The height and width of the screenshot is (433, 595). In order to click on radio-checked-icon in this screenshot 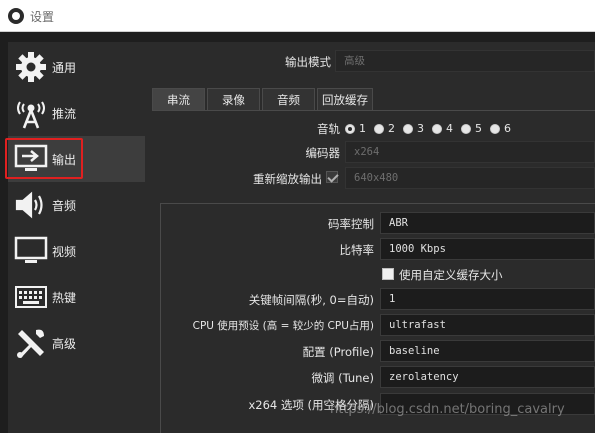, I will do `click(350, 128)`.